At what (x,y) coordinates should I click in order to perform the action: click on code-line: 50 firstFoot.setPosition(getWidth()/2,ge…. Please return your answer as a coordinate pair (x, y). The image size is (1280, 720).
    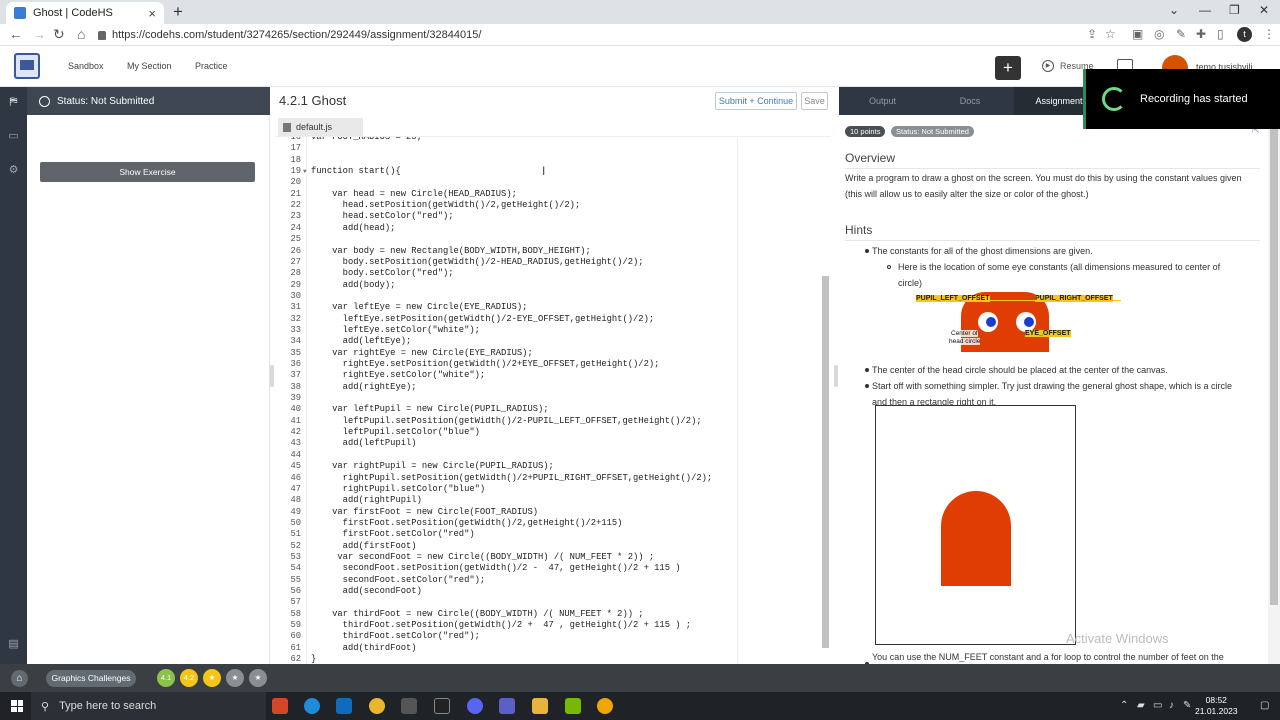
    Looking at the image, I should click on (548, 523).